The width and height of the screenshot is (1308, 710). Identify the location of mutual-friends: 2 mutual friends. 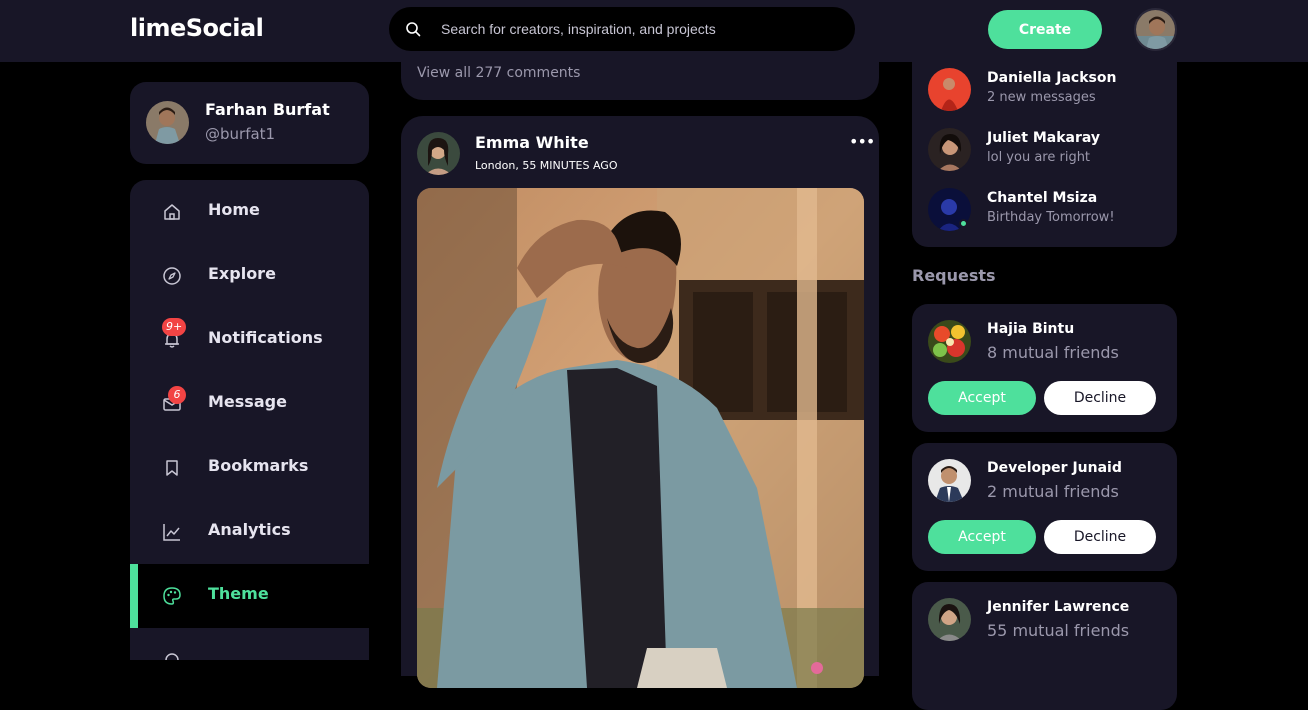
(1053, 491).